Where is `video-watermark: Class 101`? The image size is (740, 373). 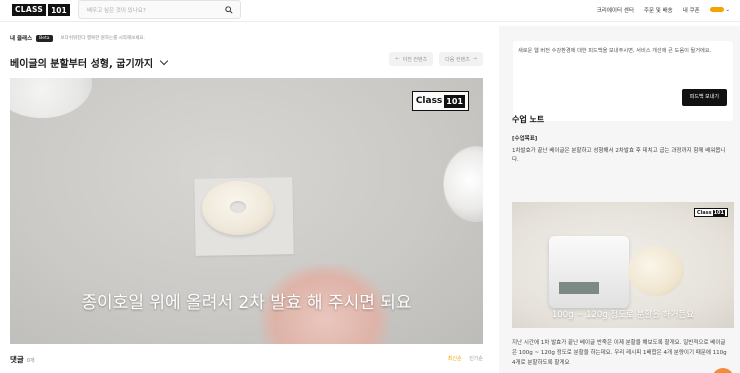 video-watermark: Class 101 is located at coordinates (440, 101).